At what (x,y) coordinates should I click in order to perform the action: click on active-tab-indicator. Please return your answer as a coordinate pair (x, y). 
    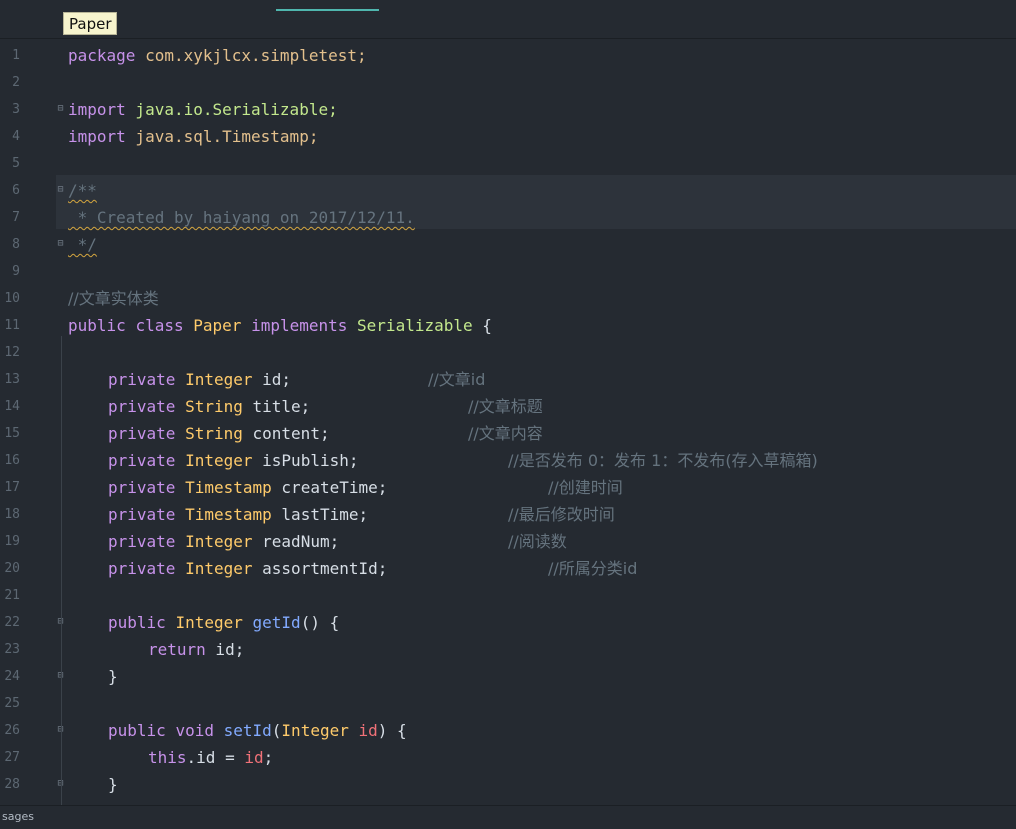
    Looking at the image, I should click on (327, 10).